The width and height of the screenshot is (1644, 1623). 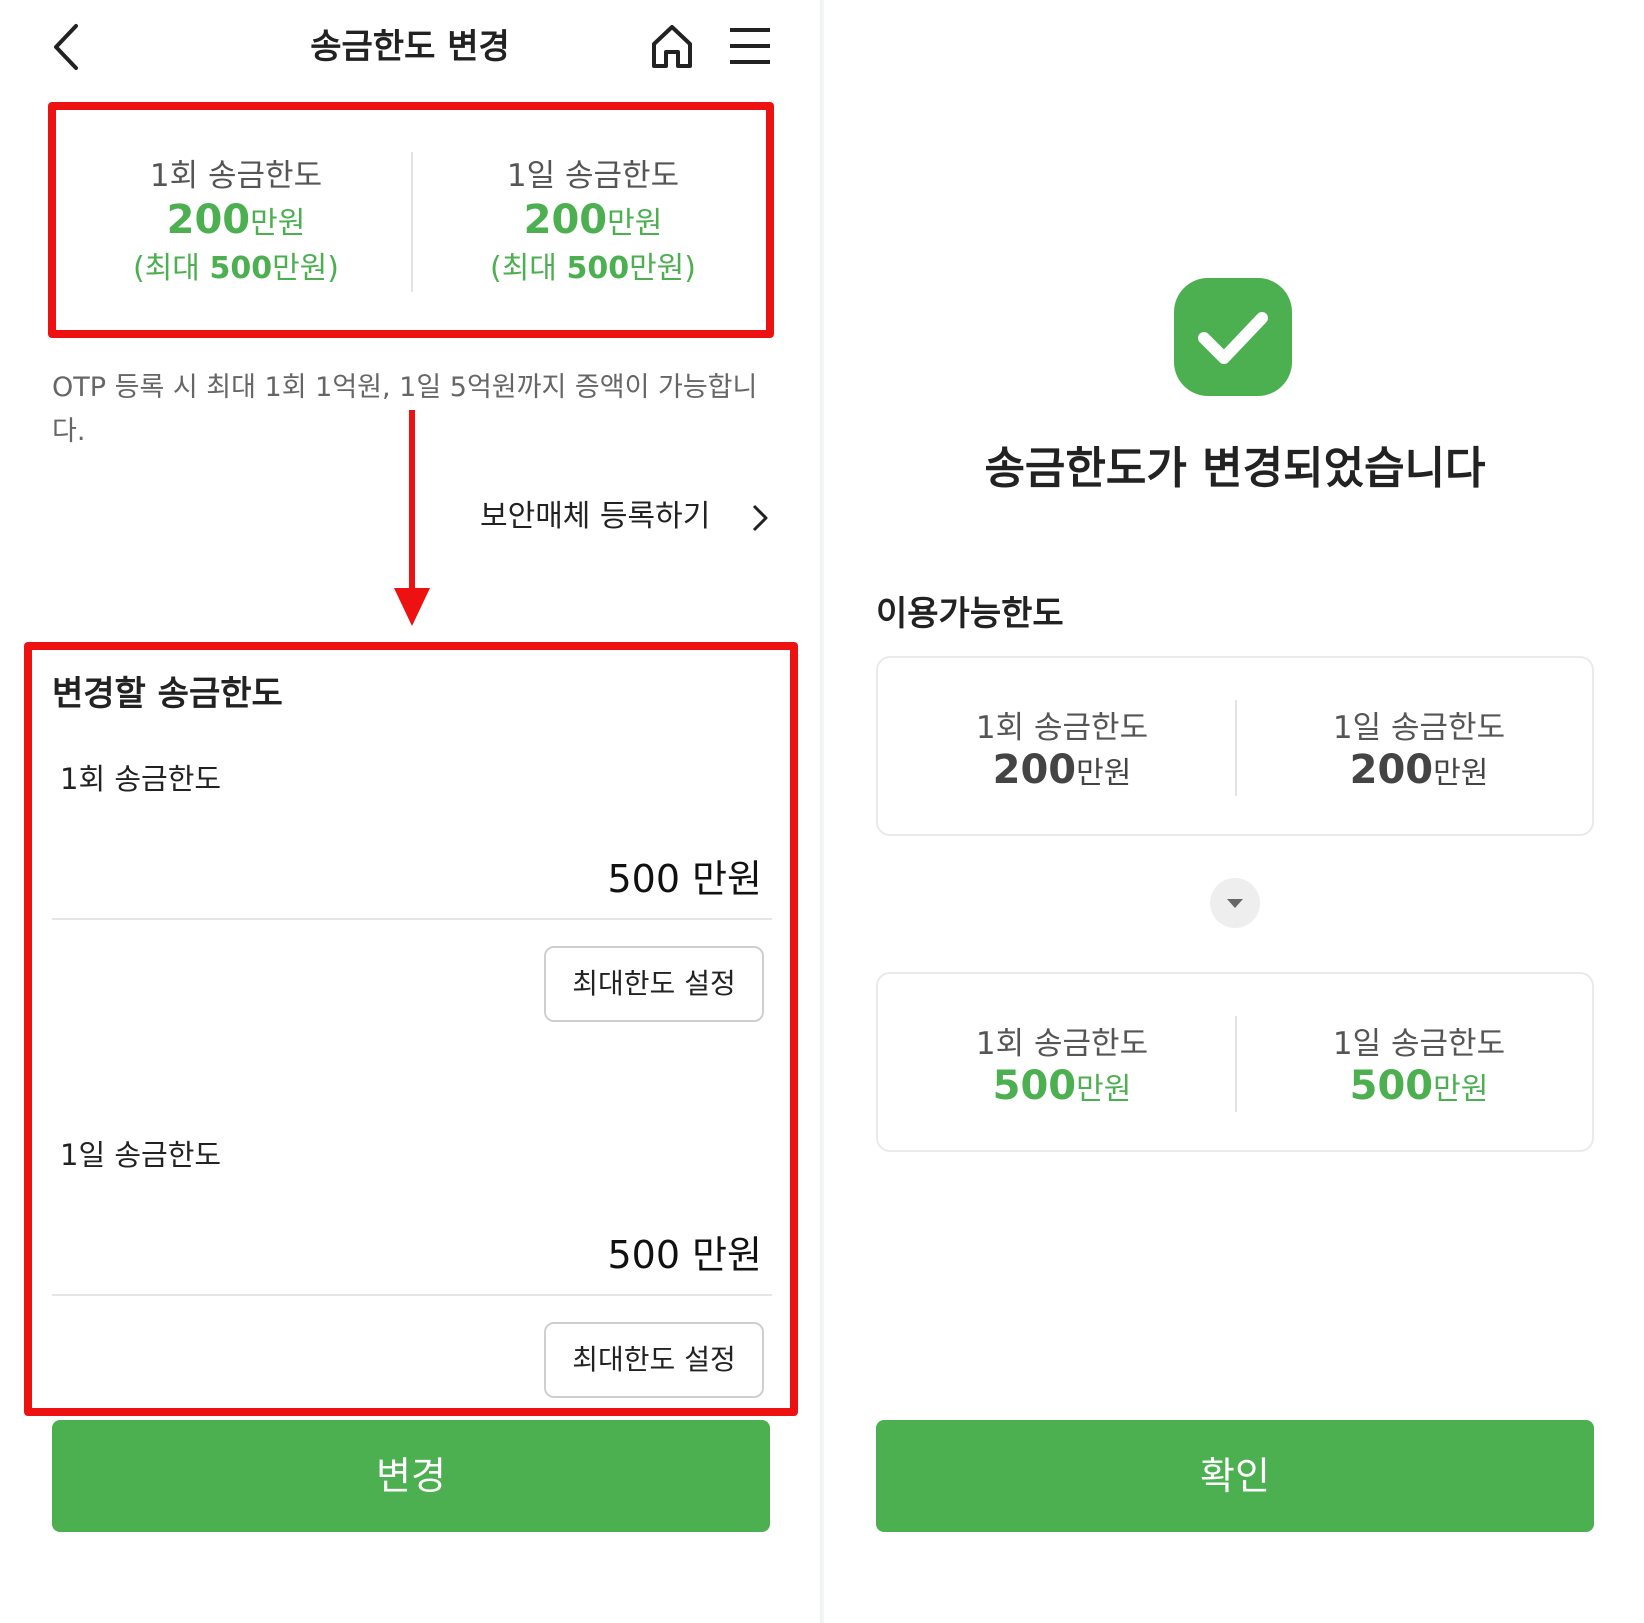 What do you see at coordinates (1034, 1086) in the screenshot?
I see `after-per-transfer-amount: 500` at bounding box center [1034, 1086].